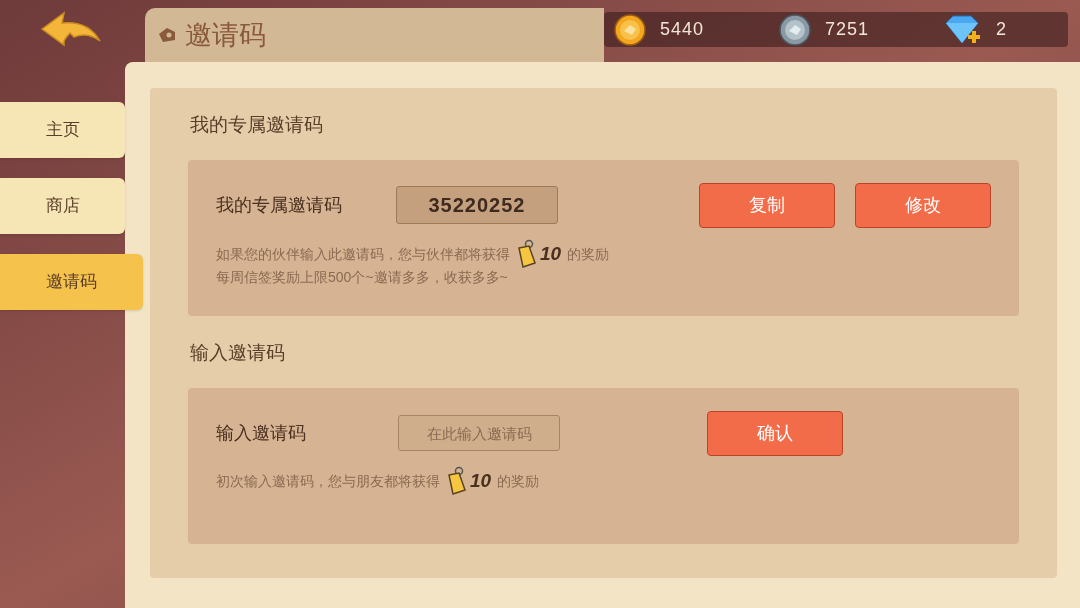  What do you see at coordinates (681, 29) in the screenshot?
I see `currency-amount: 5440` at bounding box center [681, 29].